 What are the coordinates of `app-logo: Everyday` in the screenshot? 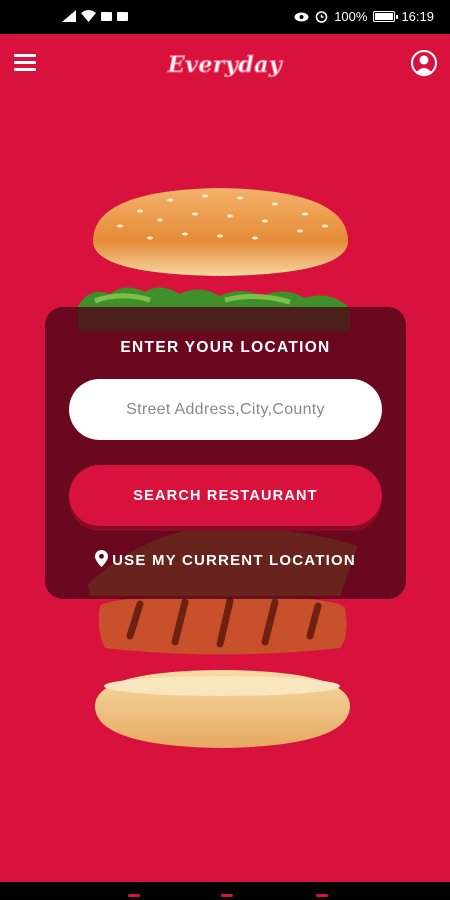 It's located at (225, 65).